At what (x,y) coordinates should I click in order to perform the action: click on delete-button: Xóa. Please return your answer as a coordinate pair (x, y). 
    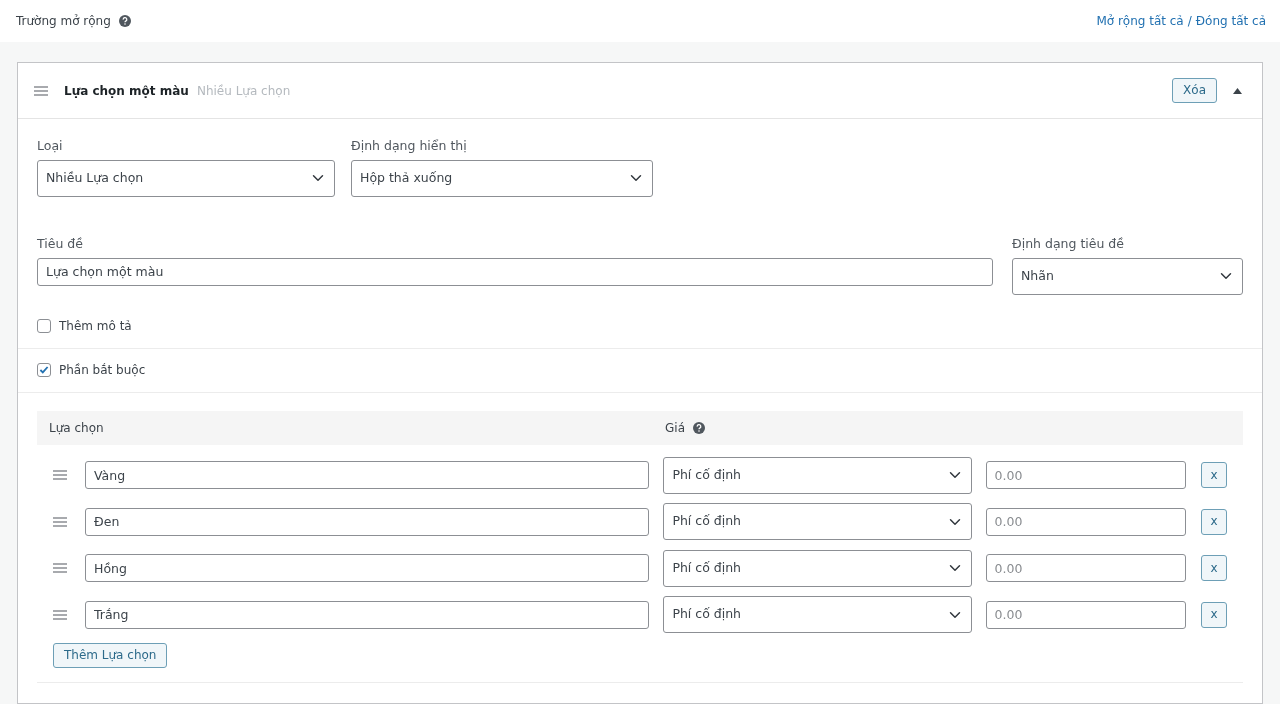
    Looking at the image, I should click on (1194, 90).